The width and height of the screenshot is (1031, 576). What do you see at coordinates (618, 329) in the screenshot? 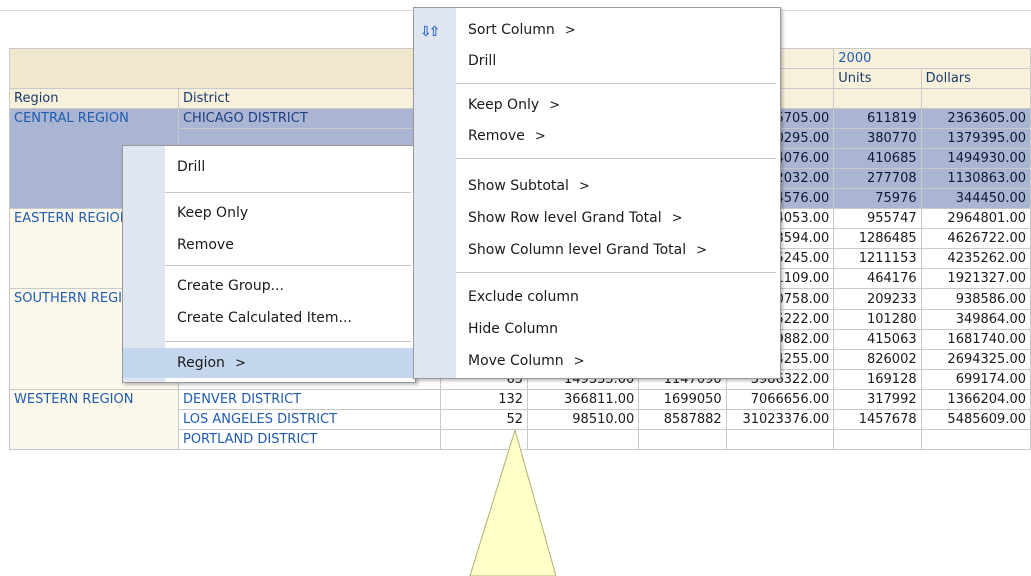
I see `menu-item-hide-column: Hide Column` at bounding box center [618, 329].